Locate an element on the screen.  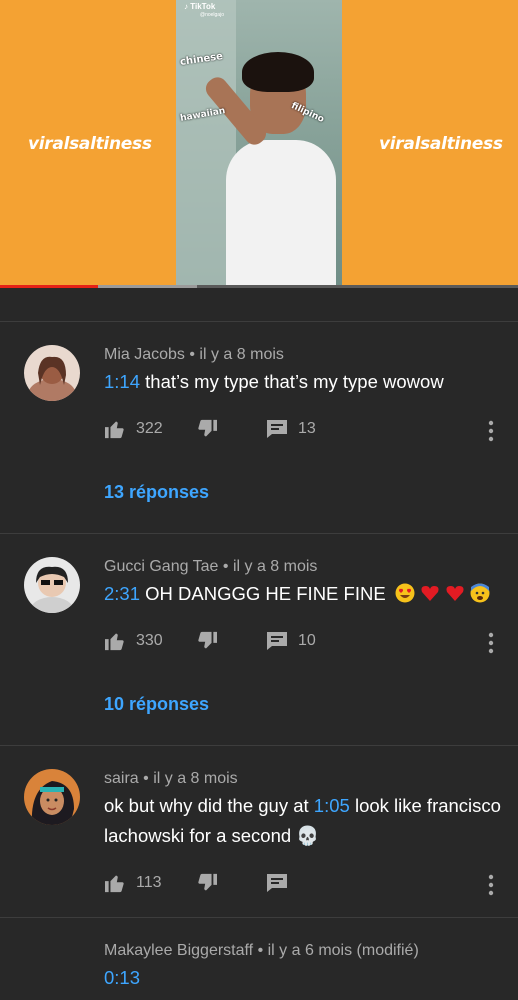
like-count: 113 is located at coordinates (149, 882).